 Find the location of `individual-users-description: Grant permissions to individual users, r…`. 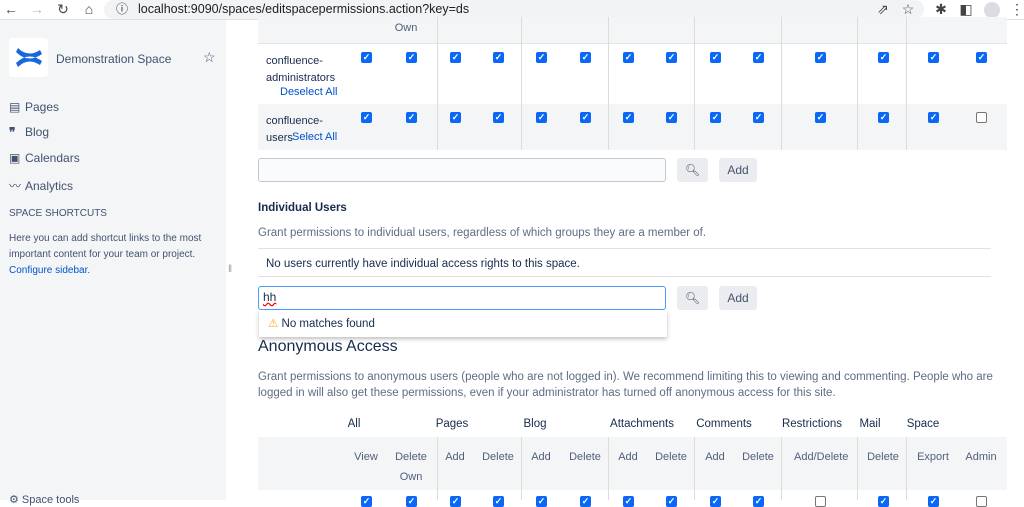

individual-users-description: Grant permissions to individual users, r… is located at coordinates (482, 233).